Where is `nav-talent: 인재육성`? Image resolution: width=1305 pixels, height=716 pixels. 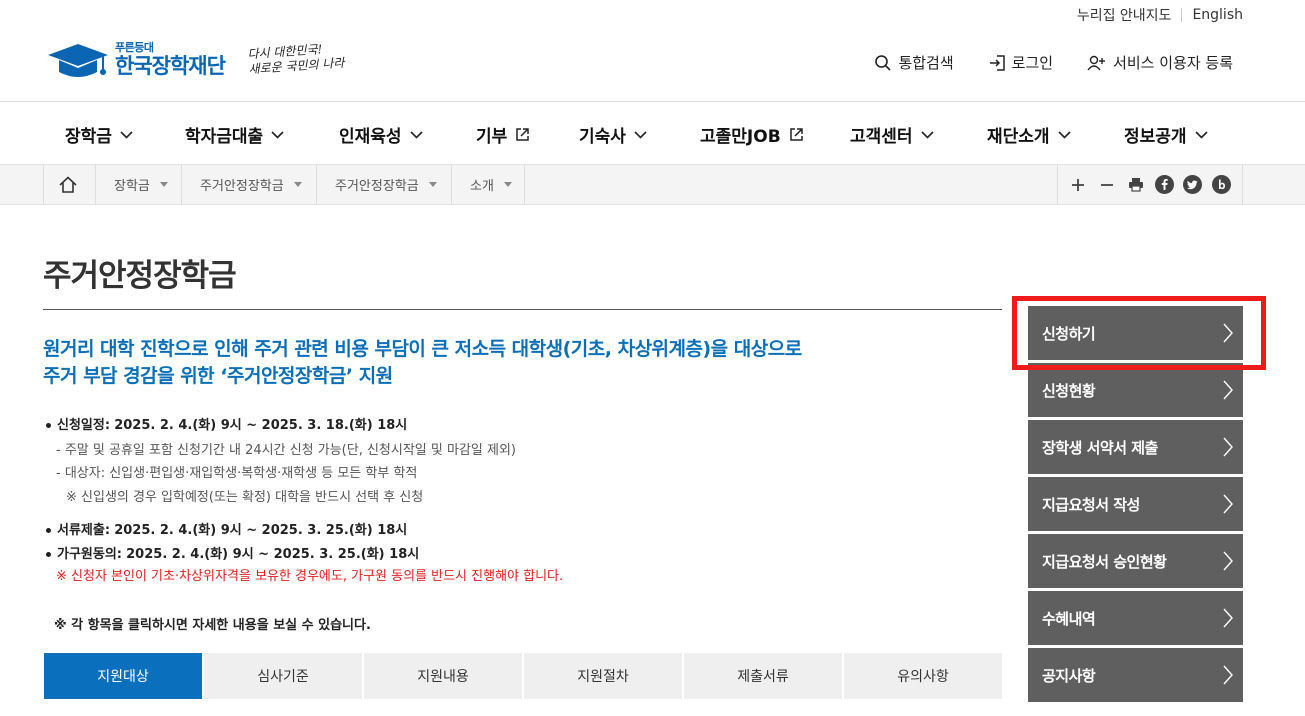
nav-talent: 인재육성 is located at coordinates (381, 134).